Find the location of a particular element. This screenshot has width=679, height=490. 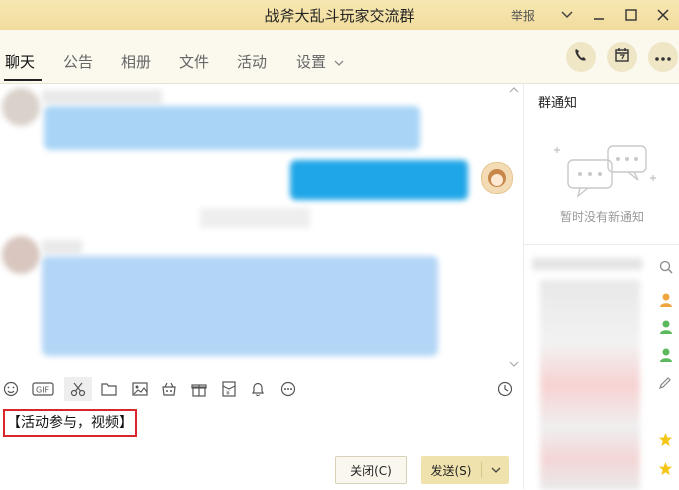

calendar-button is located at coordinates (622, 57).